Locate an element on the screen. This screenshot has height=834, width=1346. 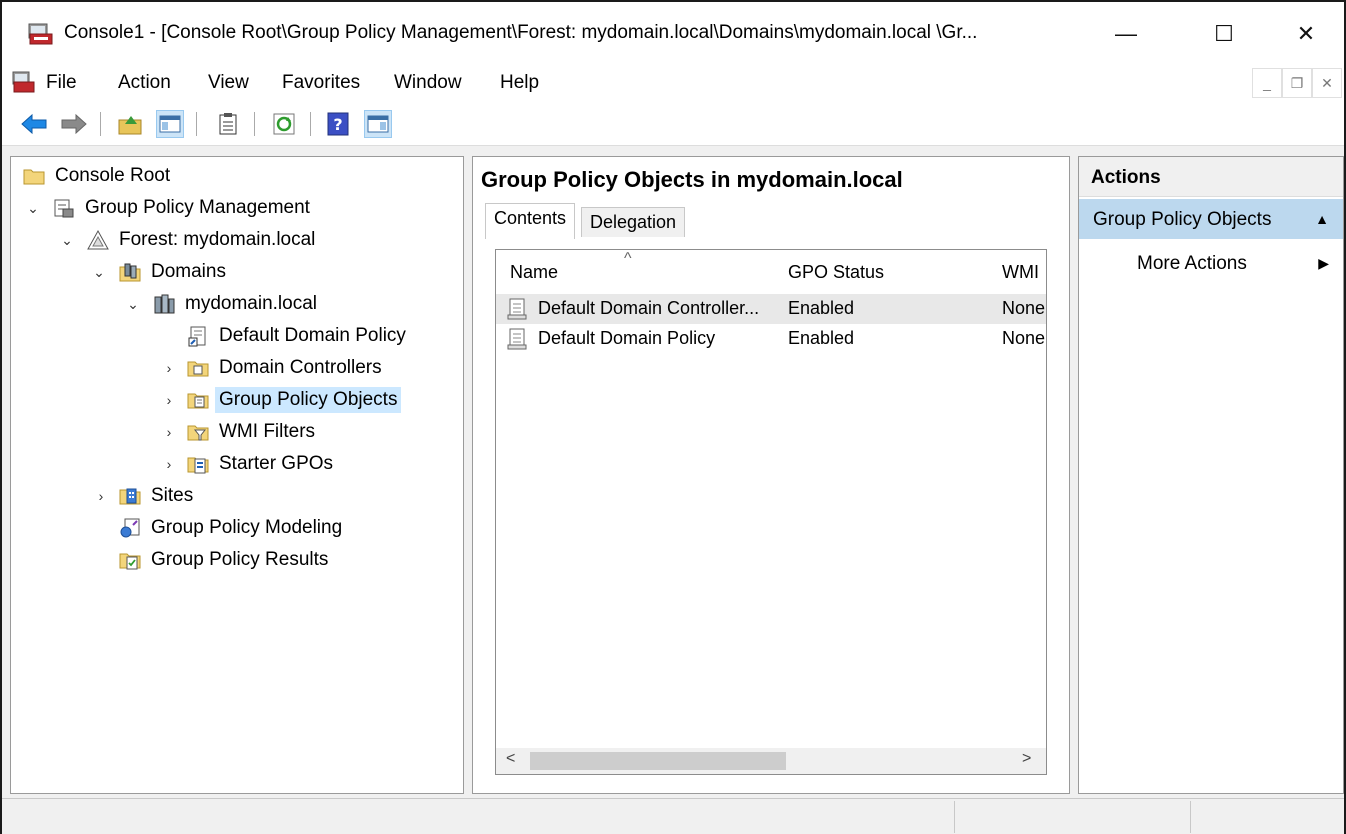
back-icon is located at coordinates (34, 124).